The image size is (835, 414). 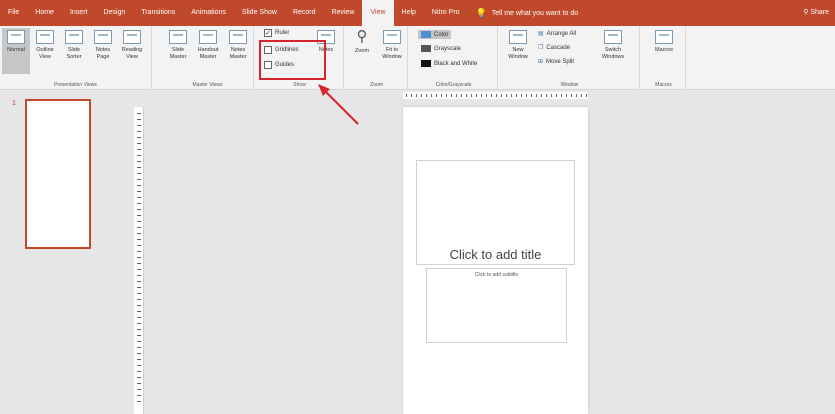 What do you see at coordinates (453, 85) in the screenshot?
I see `group-label-color-grayscale: Color/Grayscale` at bounding box center [453, 85].